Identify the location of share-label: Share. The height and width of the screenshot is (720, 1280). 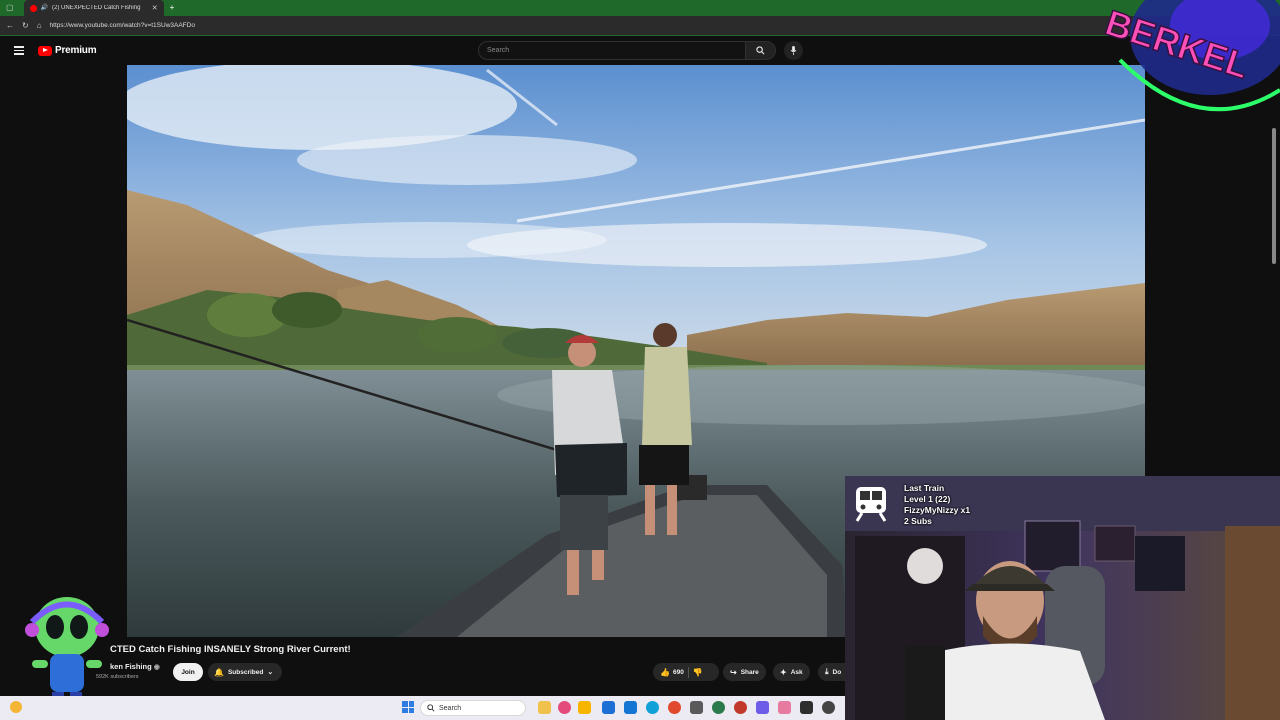
(749, 672).